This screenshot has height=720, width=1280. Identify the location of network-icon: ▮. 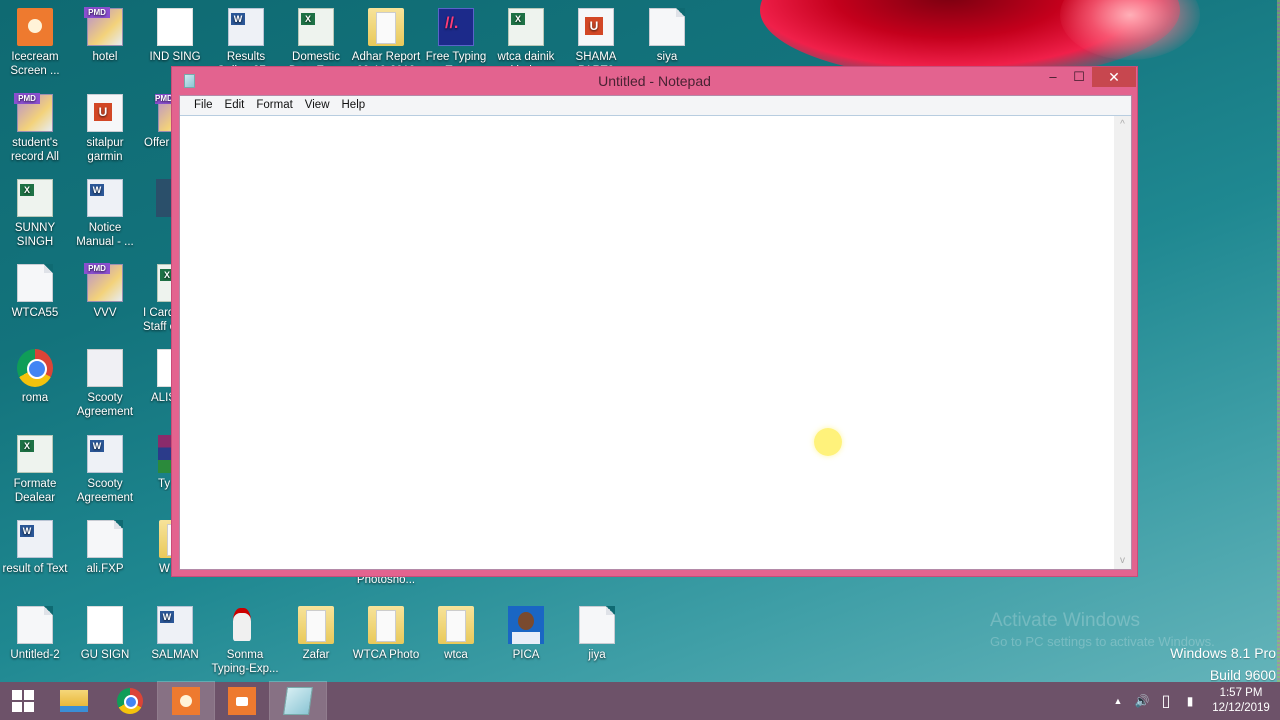
(1190, 701).